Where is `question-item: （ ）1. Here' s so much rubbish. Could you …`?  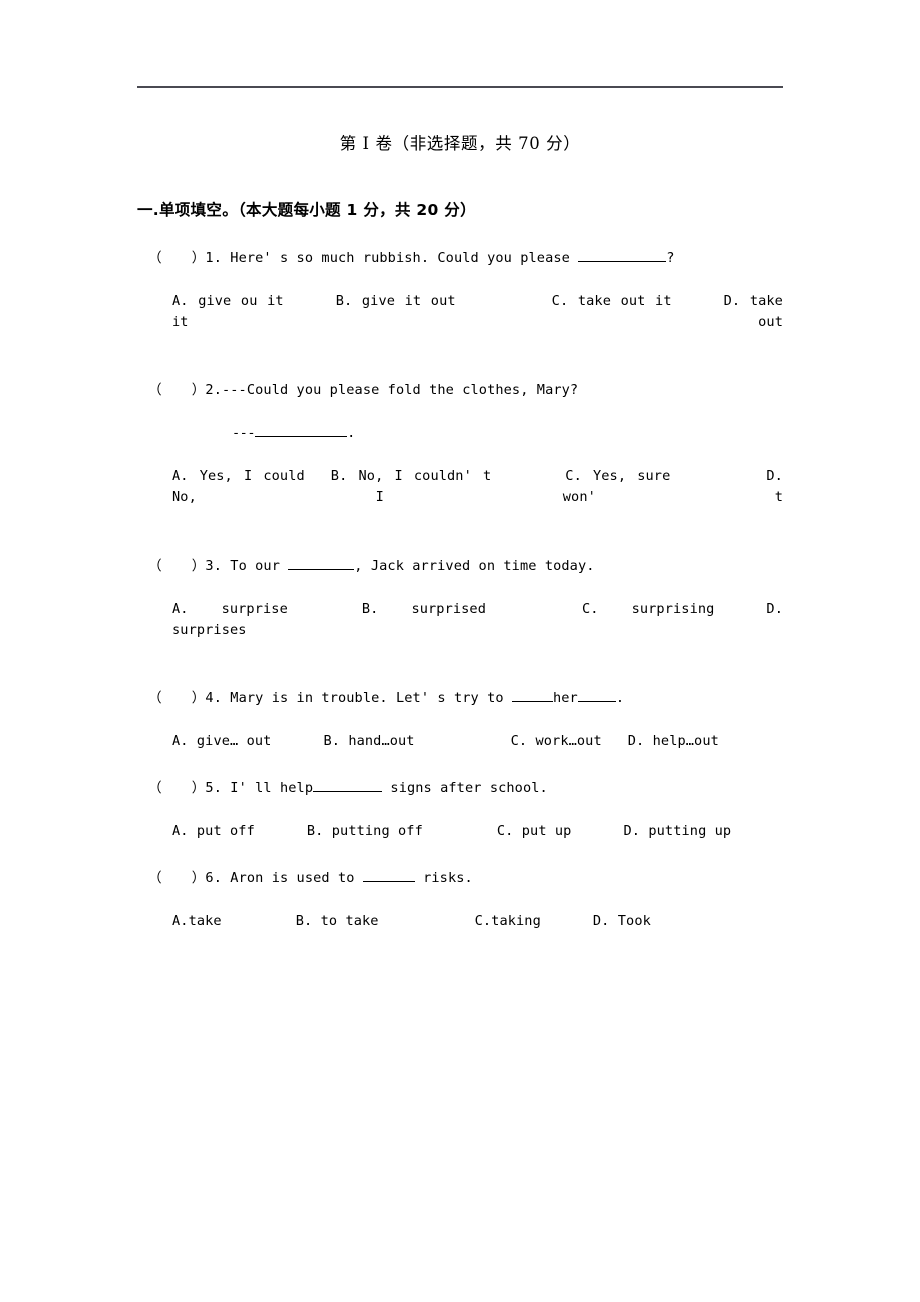
question-item: （ ）1. Here' s so much rubbish. Could you … is located at coordinates (460, 288).